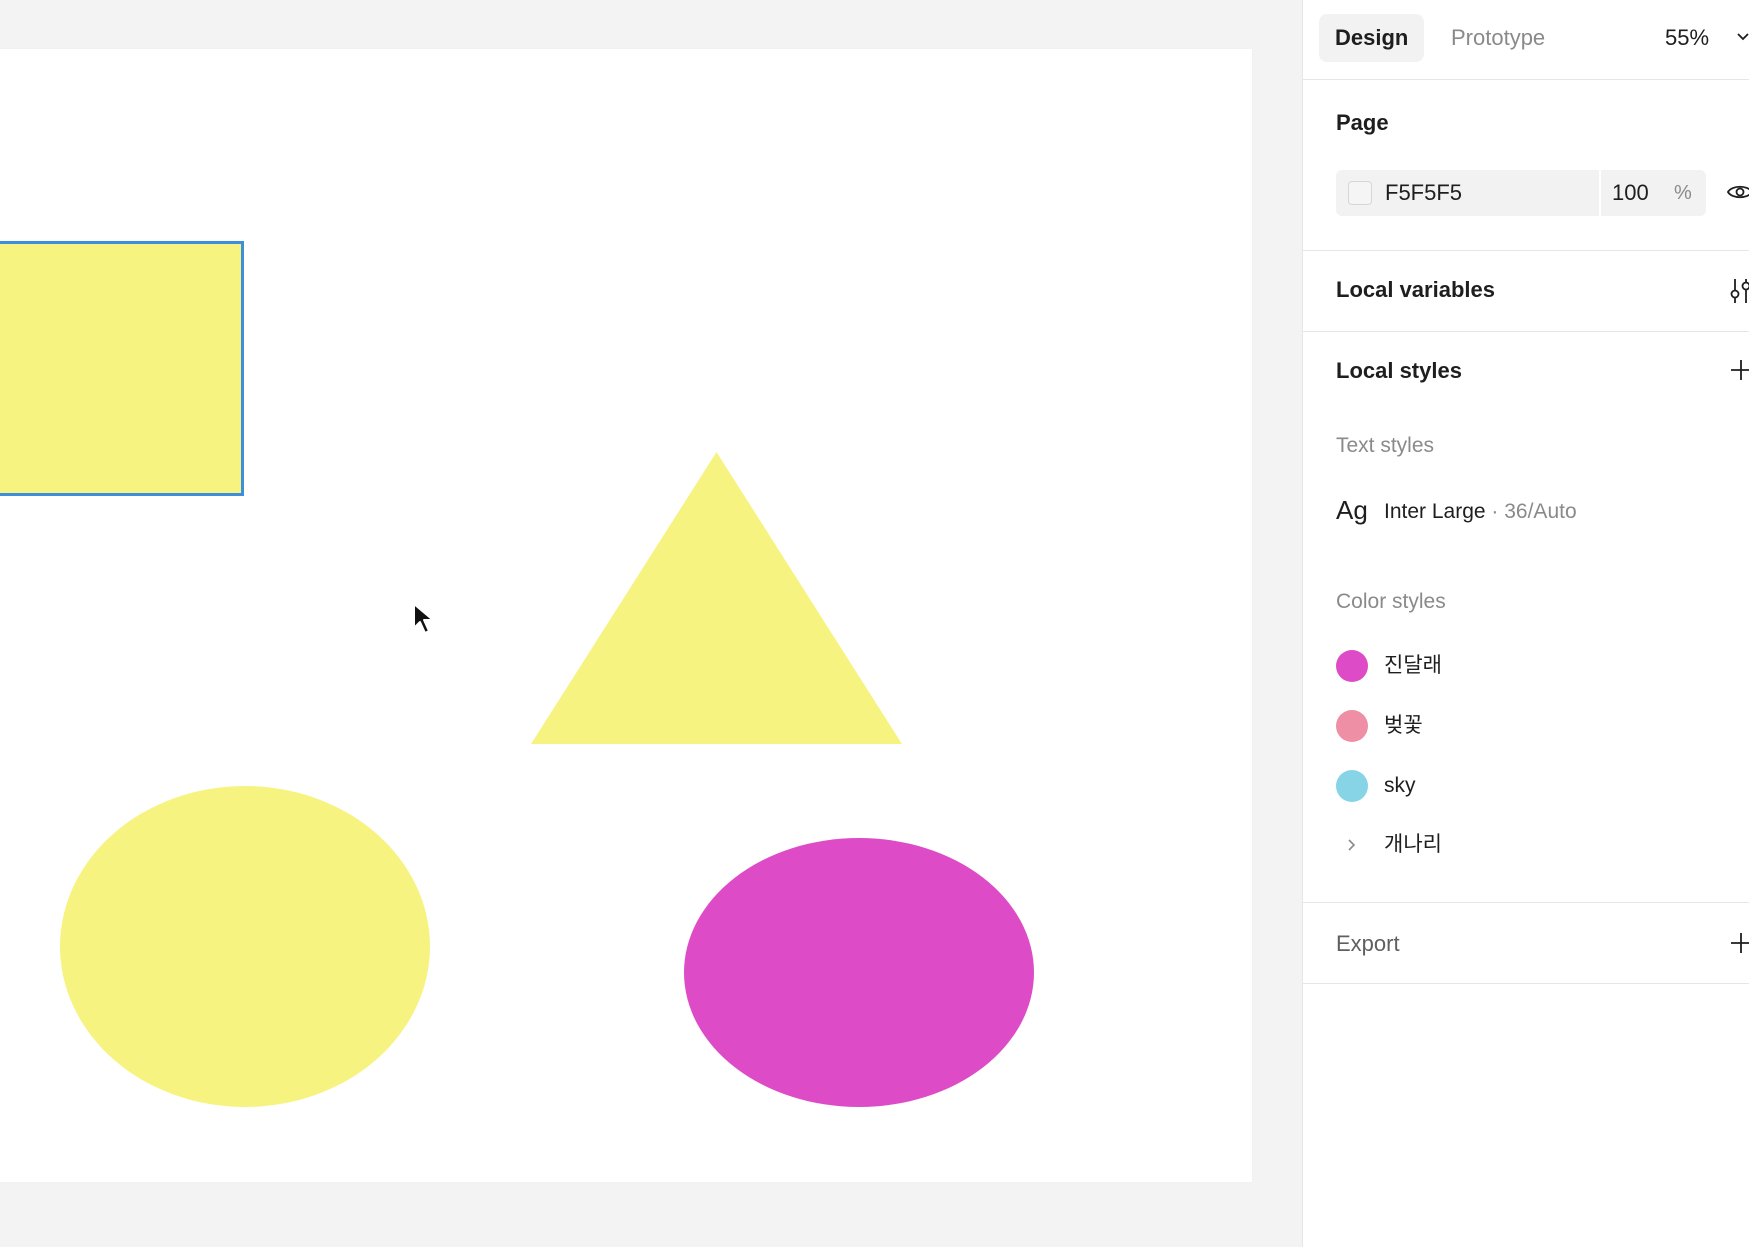  Describe the element at coordinates (859, 972) in the screenshot. I see `magenta-ellipse` at that location.